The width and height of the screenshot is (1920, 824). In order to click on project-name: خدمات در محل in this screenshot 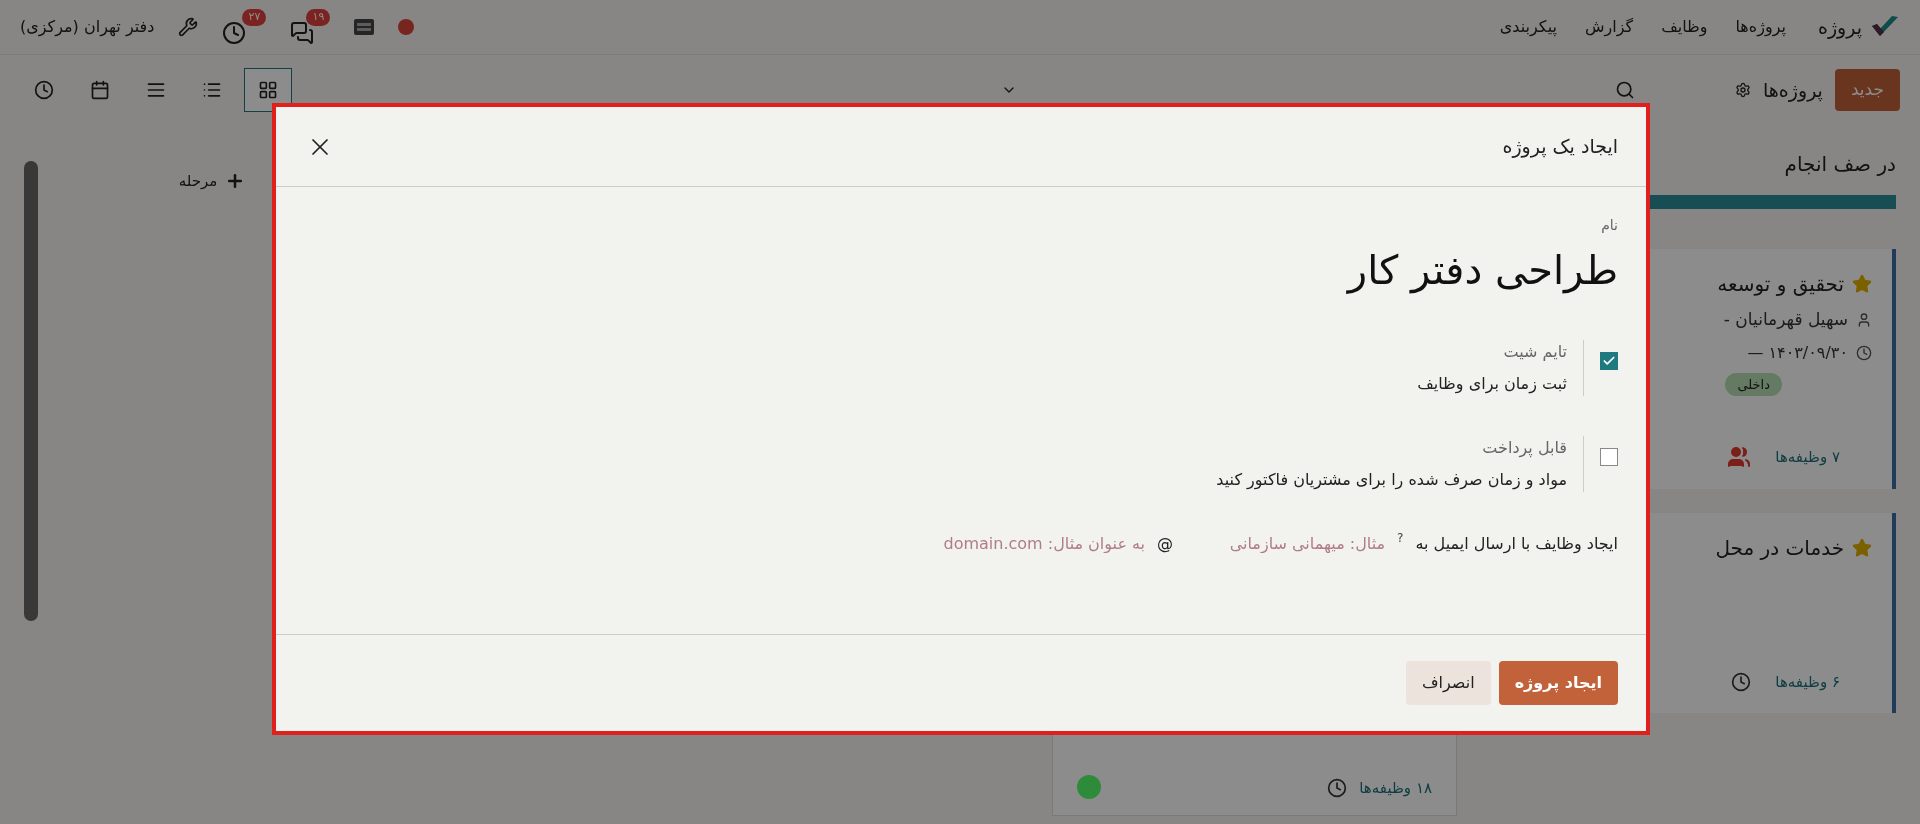, I will do `click(1779, 548)`.